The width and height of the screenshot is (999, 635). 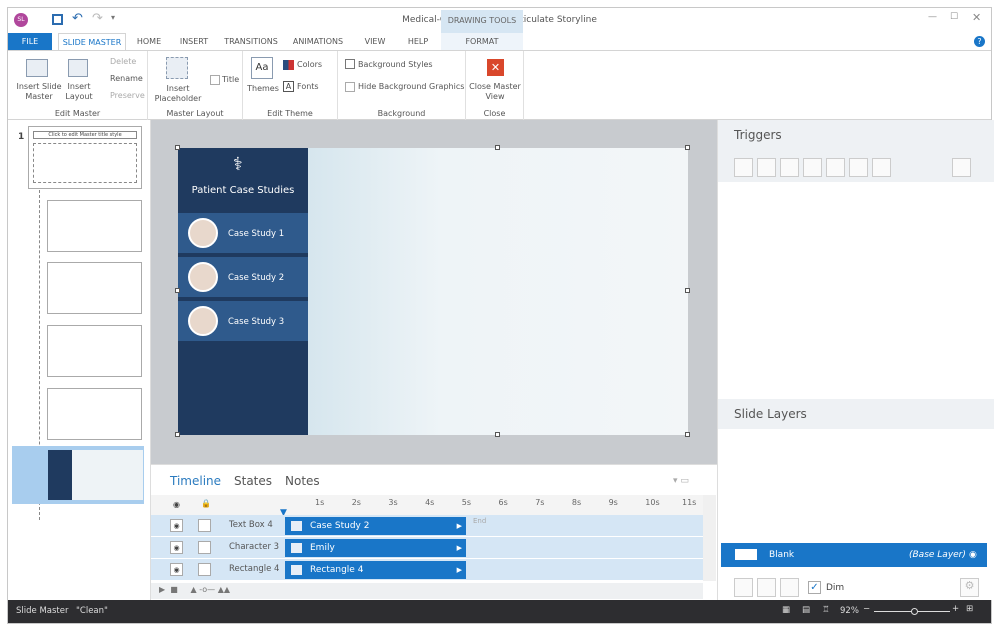 What do you see at coordinates (395, 65) in the screenshot?
I see `background-styles-button: Background Styles` at bounding box center [395, 65].